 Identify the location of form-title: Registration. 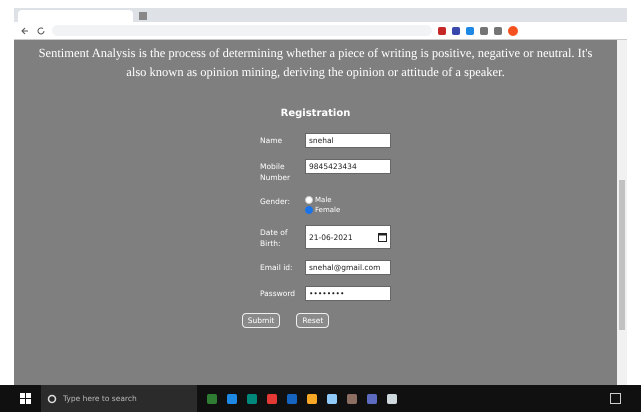
(315, 113).